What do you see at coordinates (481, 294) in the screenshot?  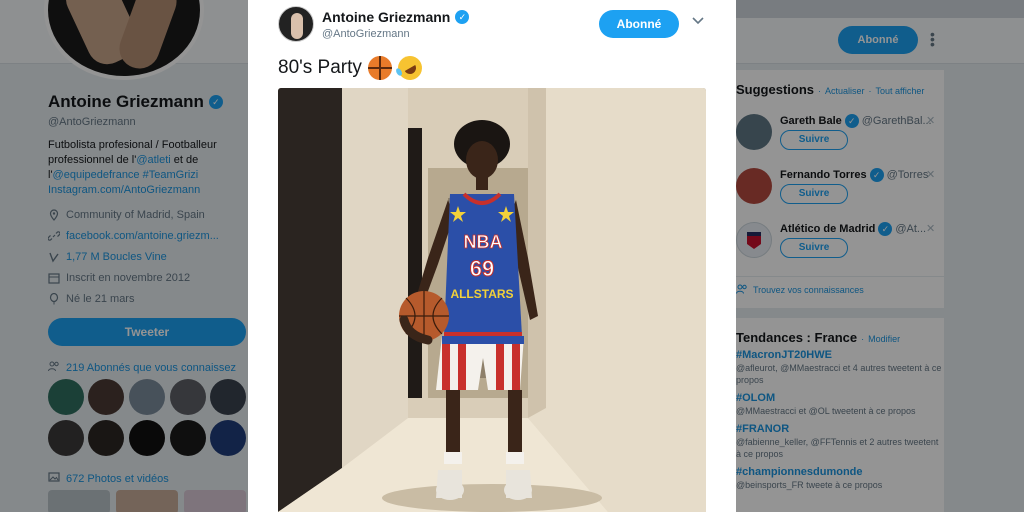 I see `jersey-team-text: ALLSTARS` at bounding box center [481, 294].